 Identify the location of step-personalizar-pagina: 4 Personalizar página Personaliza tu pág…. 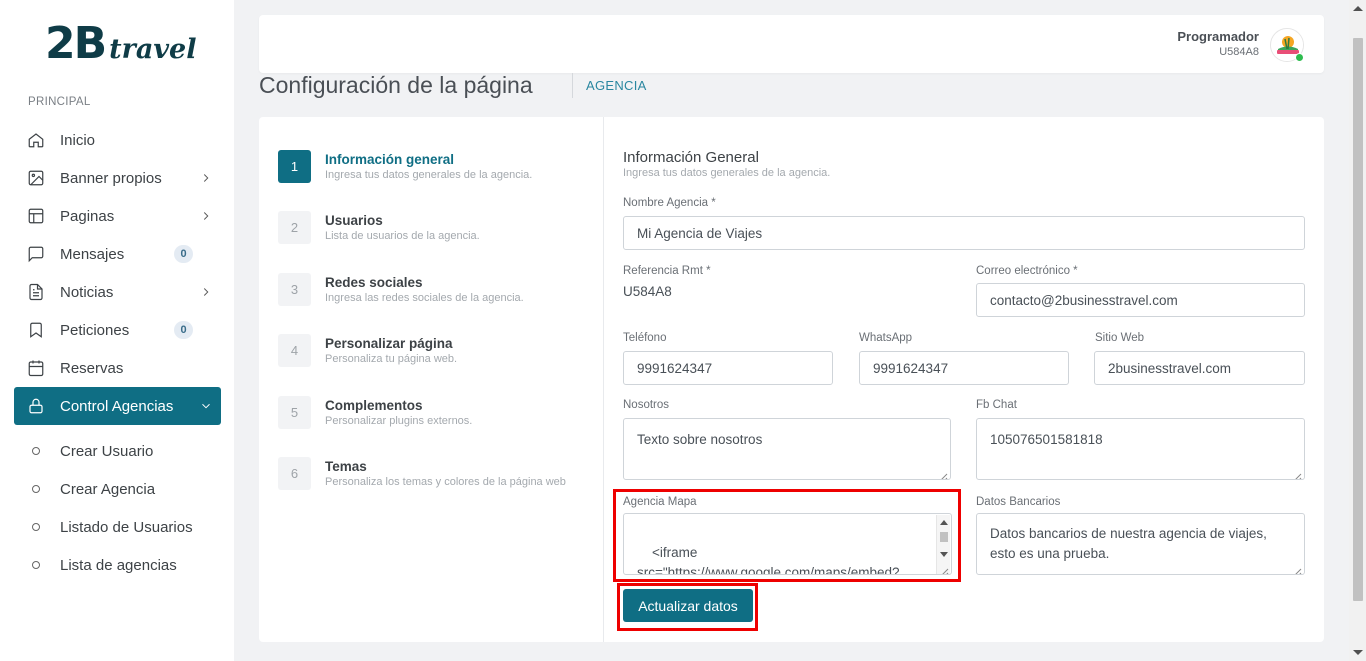
(367, 350).